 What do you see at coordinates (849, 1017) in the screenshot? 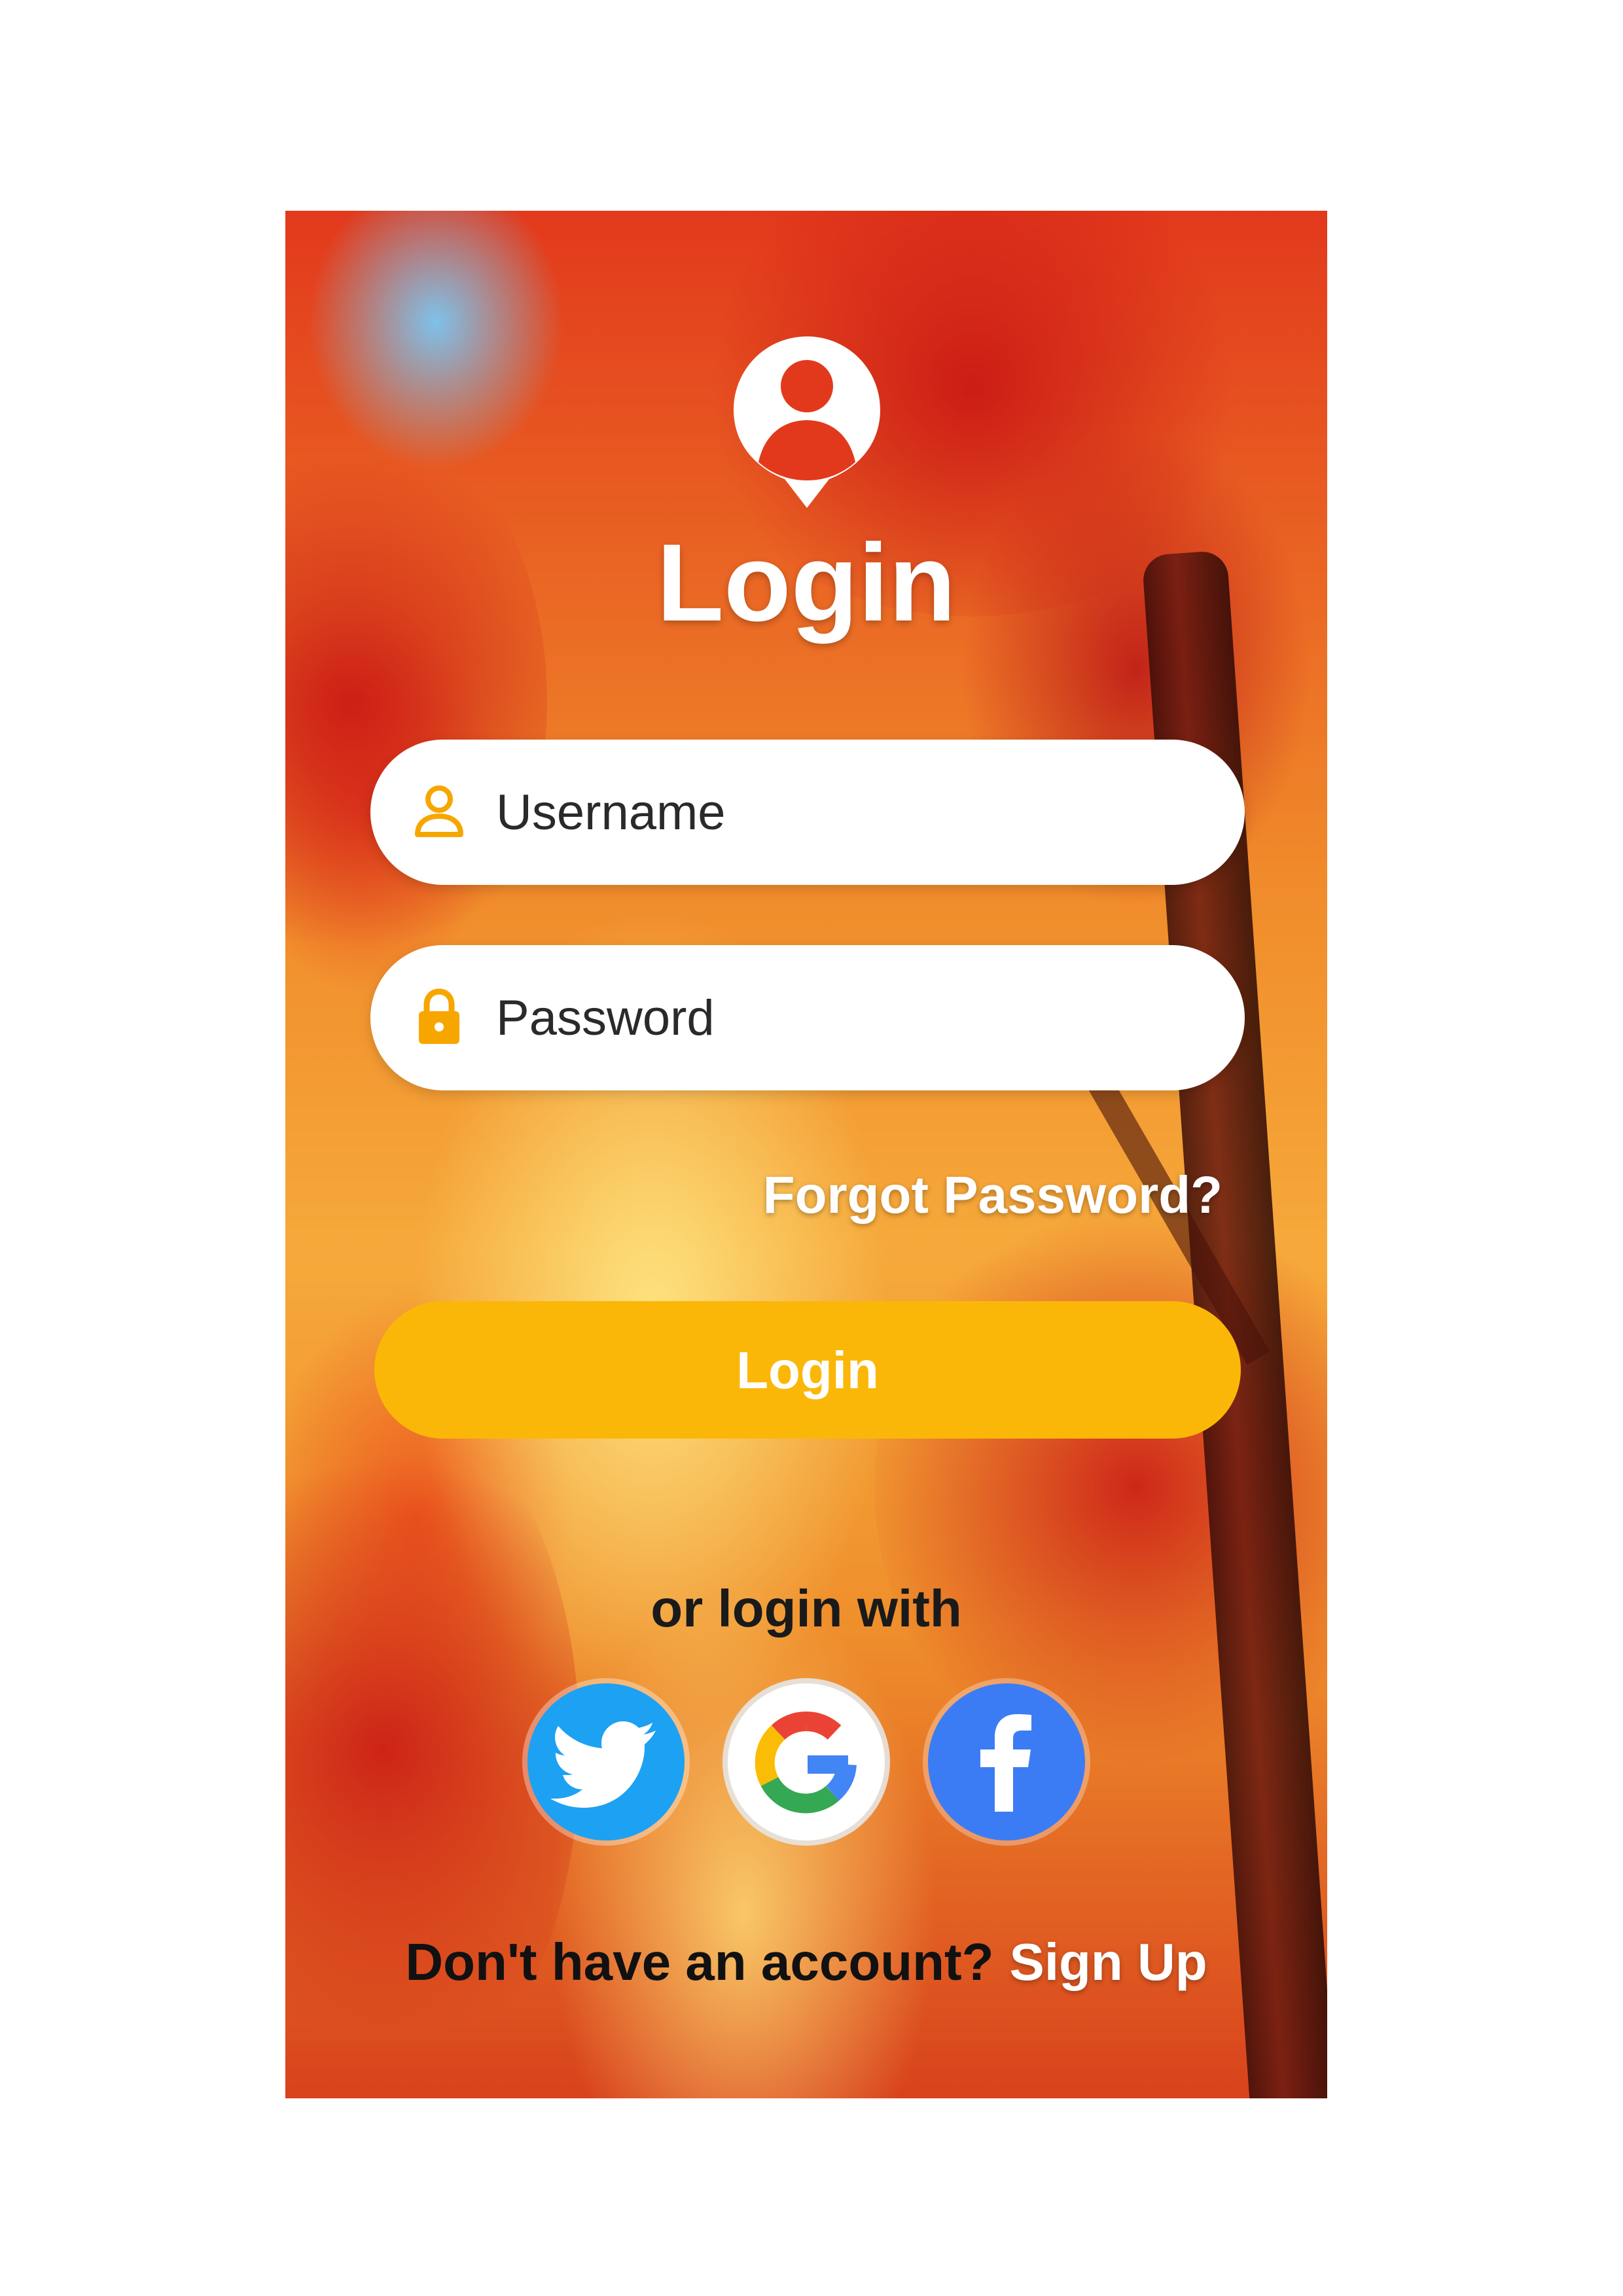
I see `password-input` at bounding box center [849, 1017].